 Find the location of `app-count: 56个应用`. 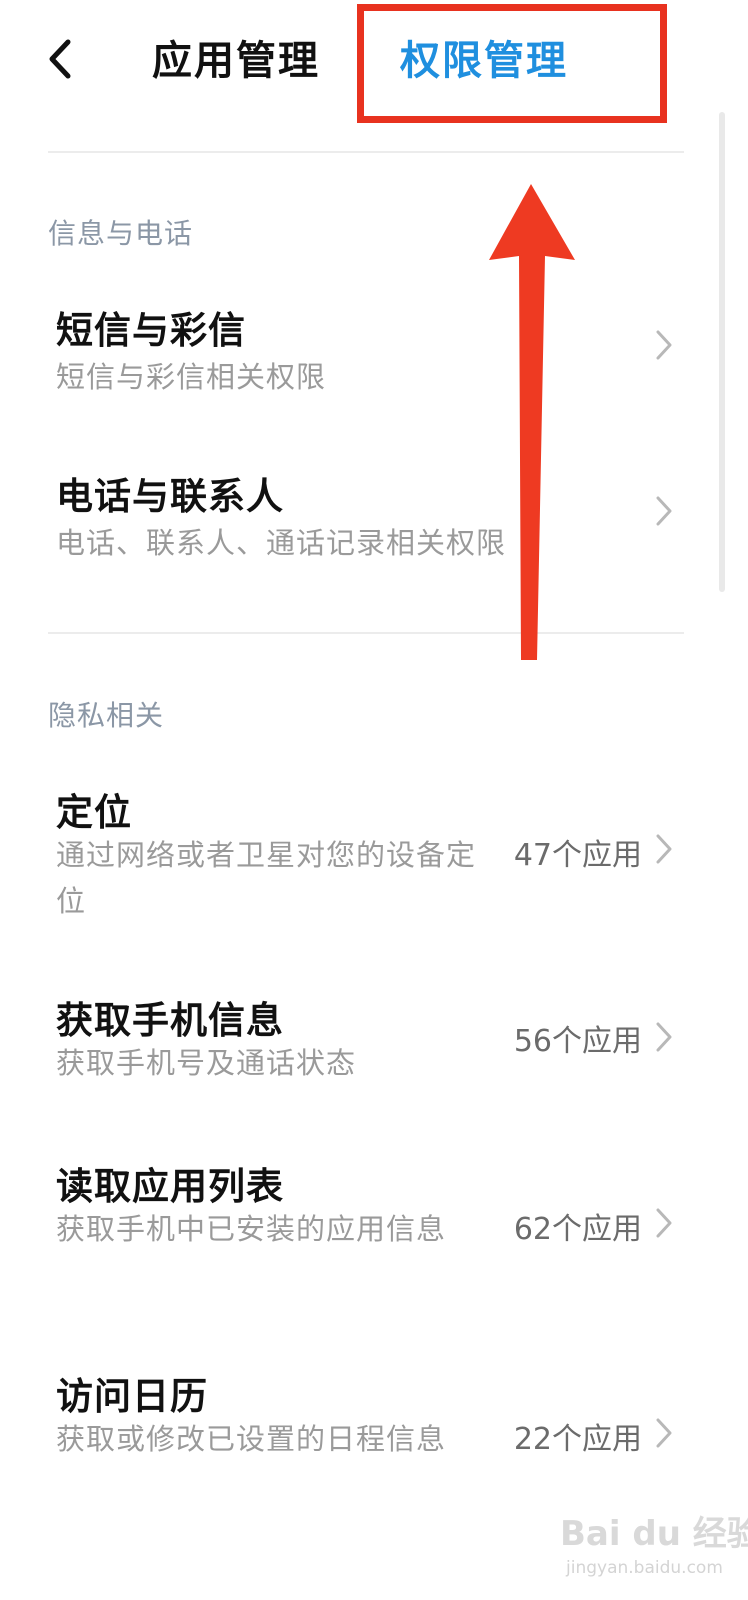

app-count: 56个应用 is located at coordinates (577, 1041).